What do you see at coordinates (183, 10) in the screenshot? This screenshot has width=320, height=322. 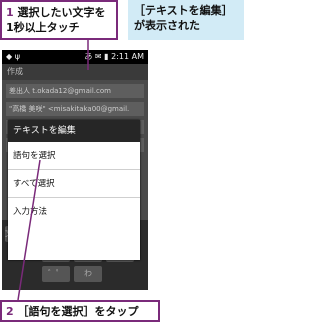 I see `result-text-line1: ［テキストを編集］` at bounding box center [183, 10].